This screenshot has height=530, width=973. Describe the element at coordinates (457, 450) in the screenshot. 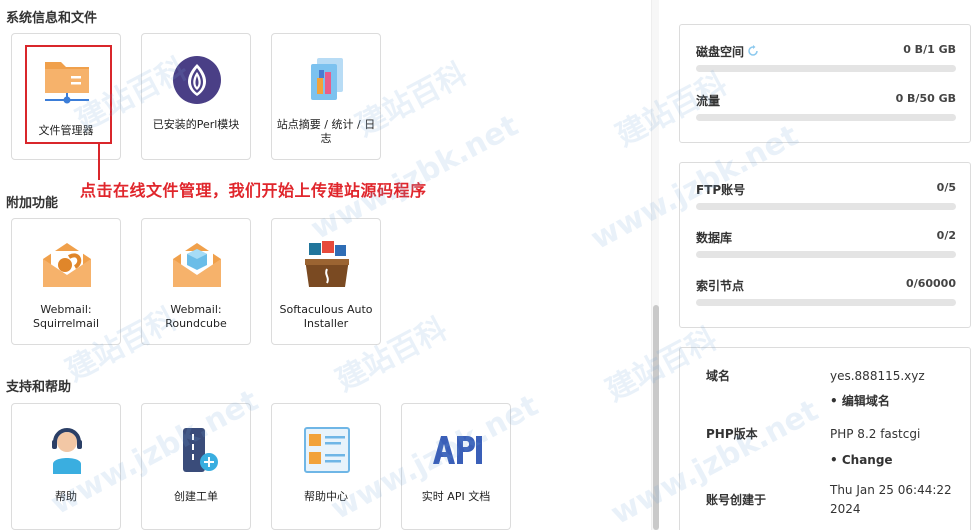

I see `api-text-icon` at that location.